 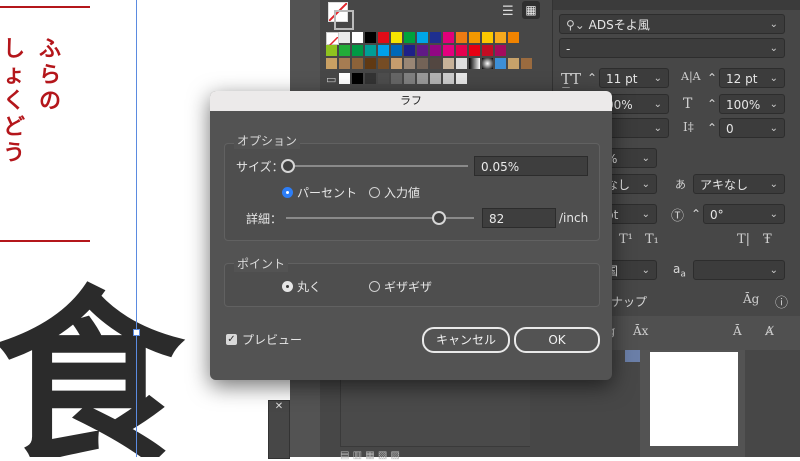 What do you see at coordinates (332, 40) in the screenshot?
I see `swatch-none` at bounding box center [332, 40].